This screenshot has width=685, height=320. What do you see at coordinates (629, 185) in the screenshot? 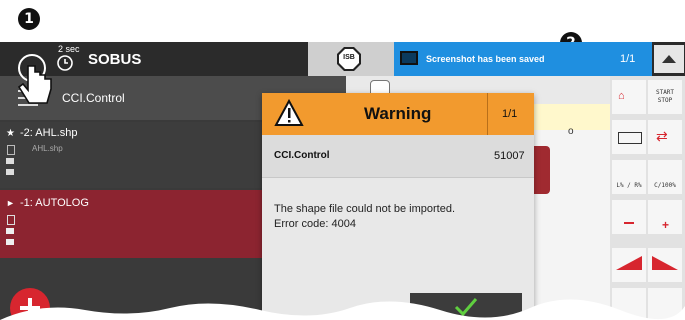
I see `lr-label: L% / R%` at bounding box center [629, 185].